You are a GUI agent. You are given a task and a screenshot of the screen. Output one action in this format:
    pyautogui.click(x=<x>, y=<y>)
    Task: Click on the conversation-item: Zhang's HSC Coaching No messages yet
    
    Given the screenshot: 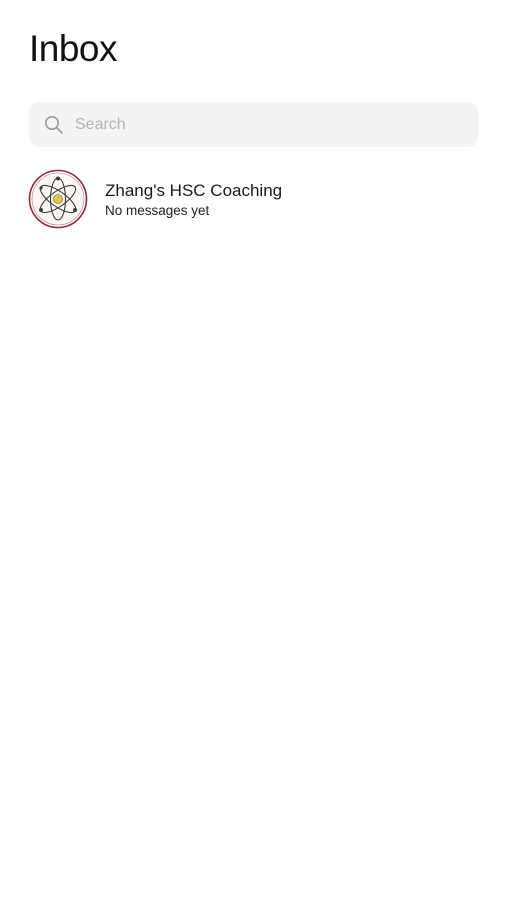 What is the action you would take?
    pyautogui.click(x=253, y=199)
    